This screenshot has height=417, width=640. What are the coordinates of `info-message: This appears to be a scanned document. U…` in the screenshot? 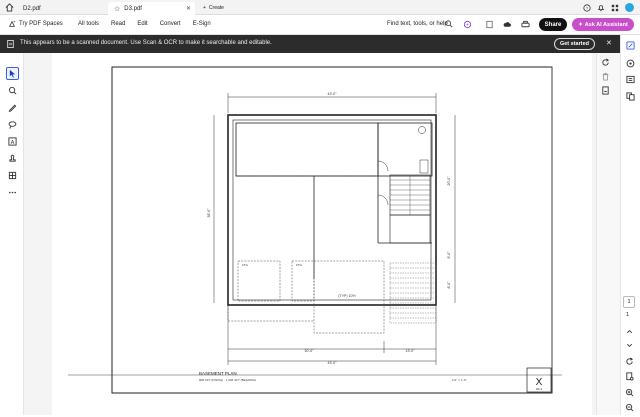 It's located at (146, 43).